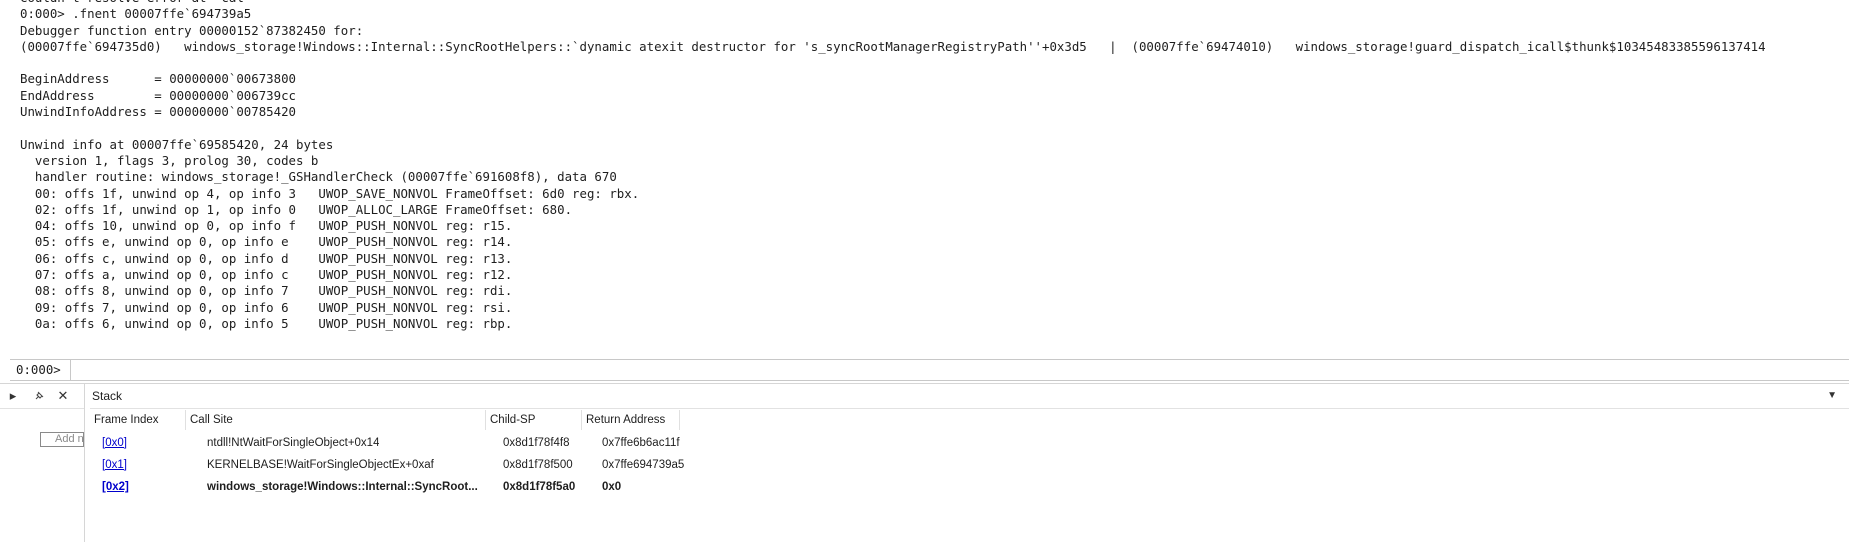 Image resolution: width=1849 pixels, height=542 pixels. I want to click on console-line: BeginAddress = 00000000`00673800, so click(158, 79).